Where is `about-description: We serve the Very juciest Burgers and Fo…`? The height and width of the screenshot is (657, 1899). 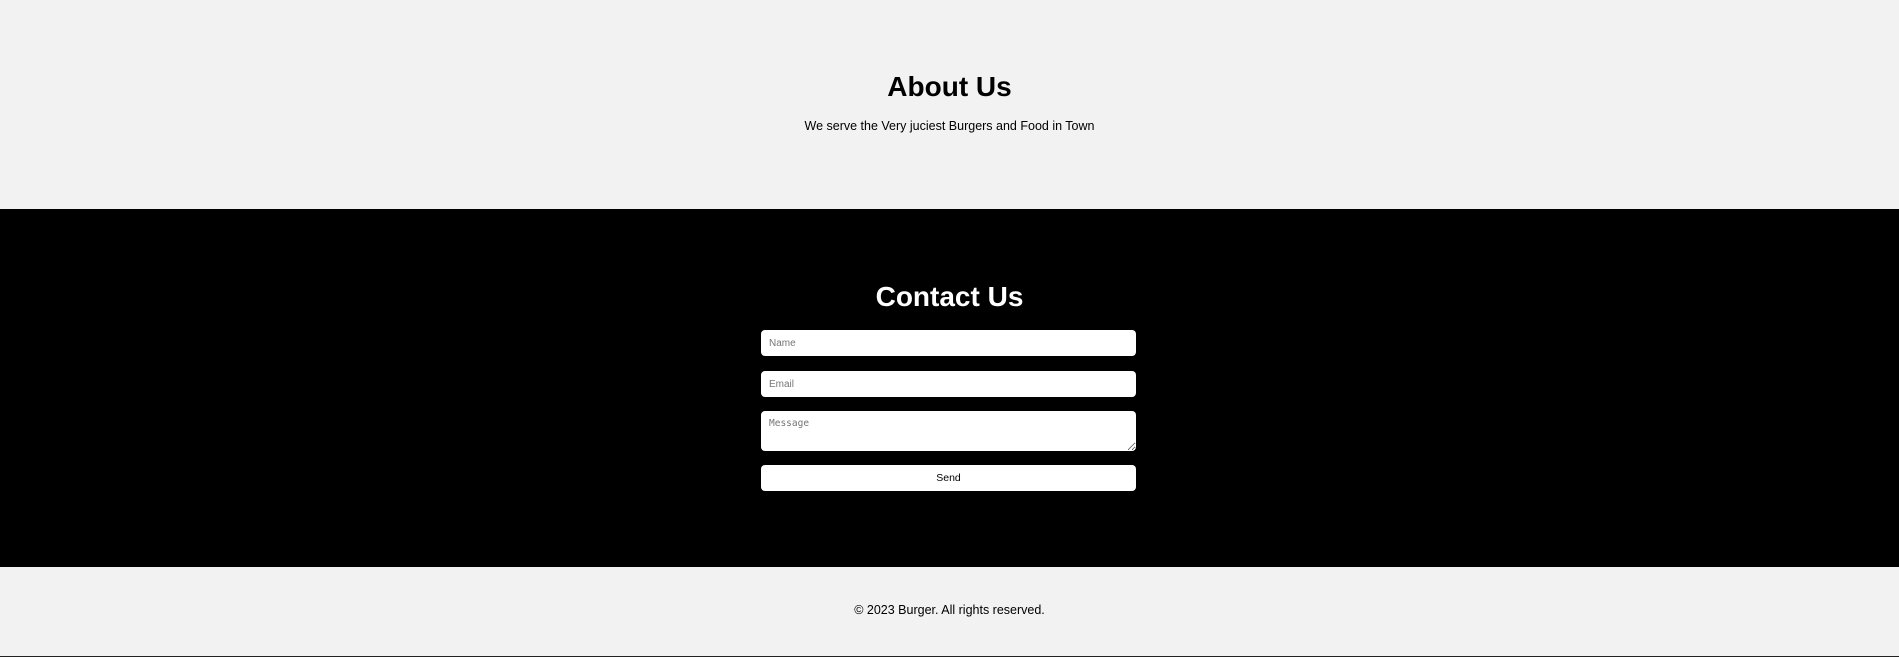 about-description: We serve the Very juciest Burgers and Fo… is located at coordinates (949, 126).